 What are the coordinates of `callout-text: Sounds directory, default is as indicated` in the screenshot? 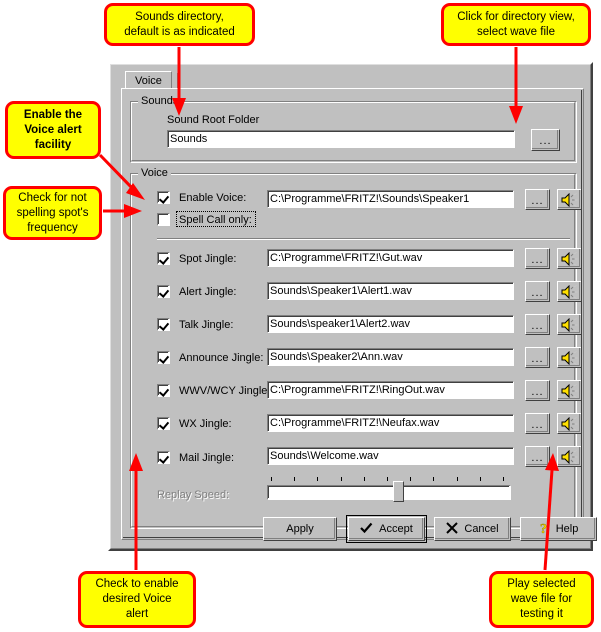 It's located at (179, 24).